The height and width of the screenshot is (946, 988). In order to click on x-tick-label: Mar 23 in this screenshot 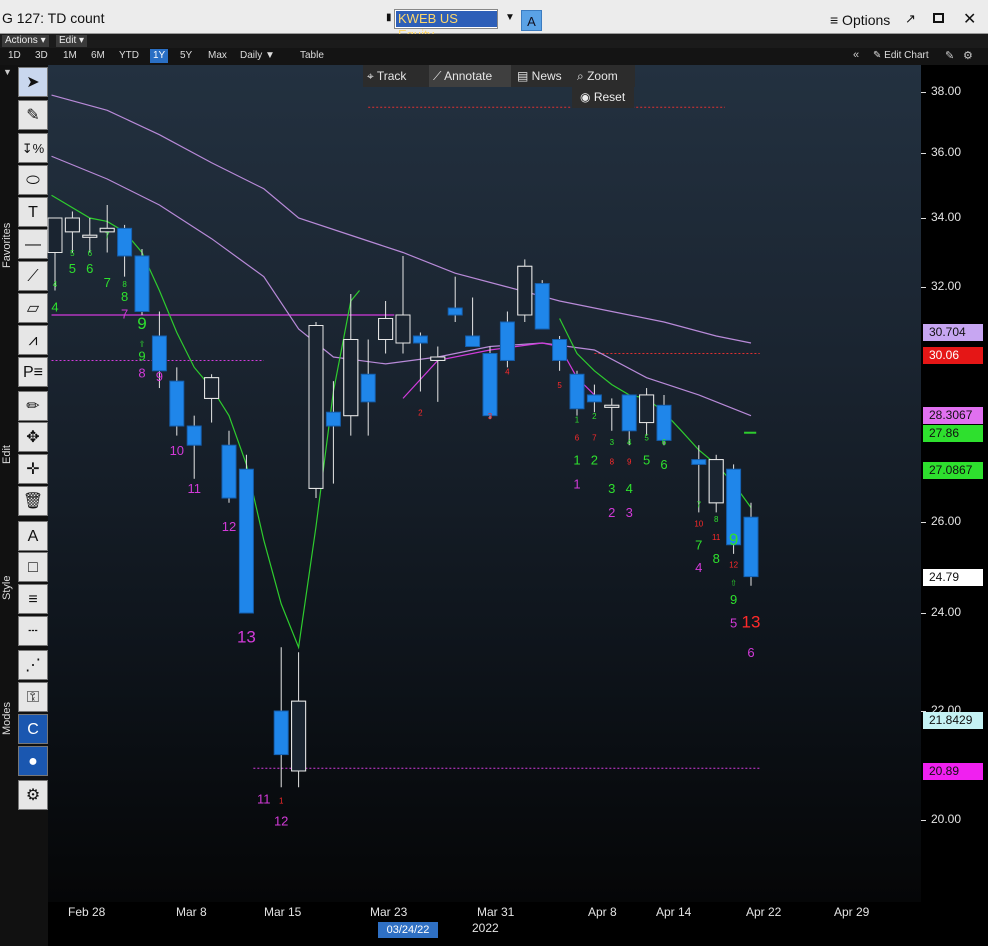, I will do `click(389, 912)`.